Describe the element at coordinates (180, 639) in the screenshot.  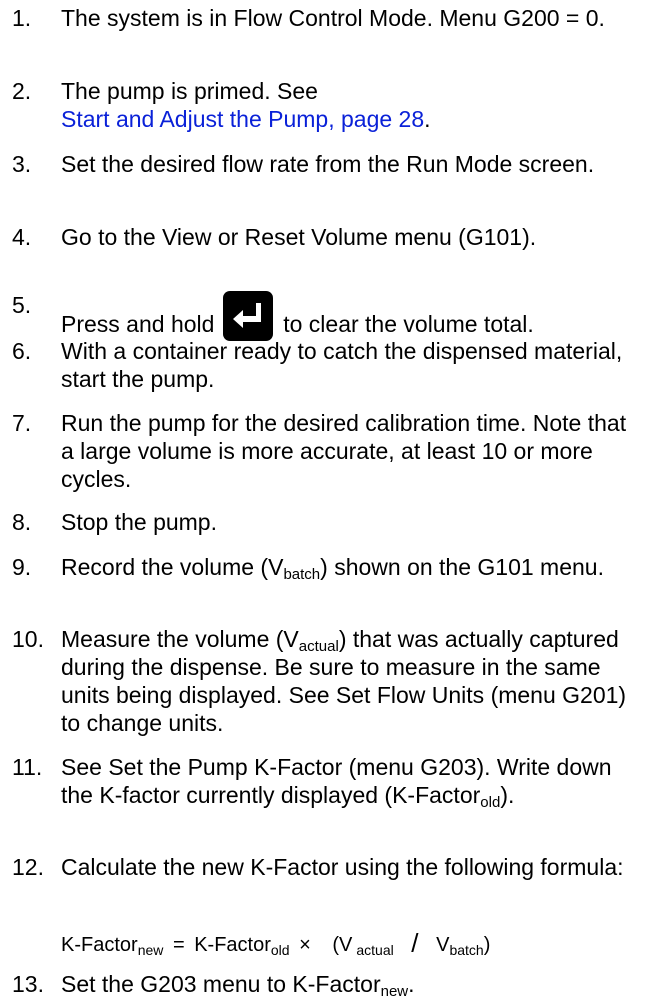
I see `step-text-before: Measure the volume (V` at that location.